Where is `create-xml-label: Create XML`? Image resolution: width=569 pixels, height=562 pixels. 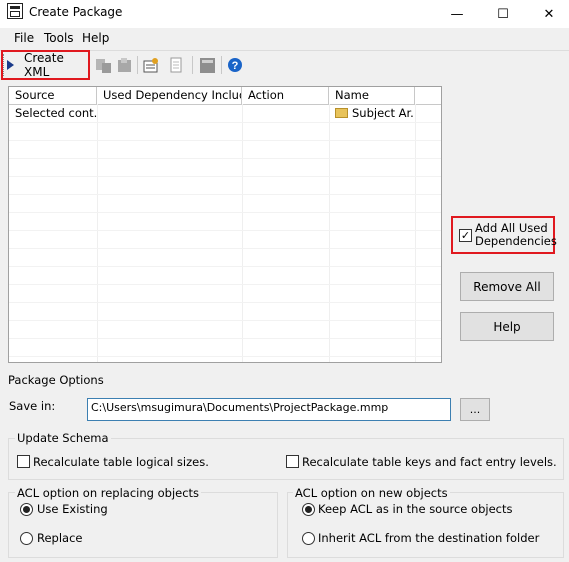 create-xml-label: Create XML is located at coordinates (44, 65).